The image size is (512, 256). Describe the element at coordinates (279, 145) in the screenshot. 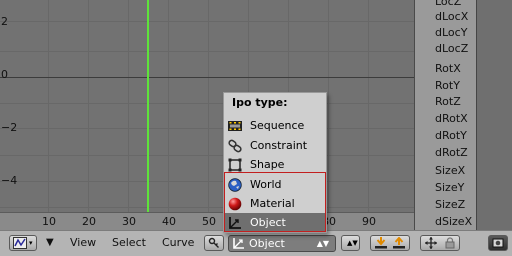

I see `menu-item-label: Constraint` at that location.